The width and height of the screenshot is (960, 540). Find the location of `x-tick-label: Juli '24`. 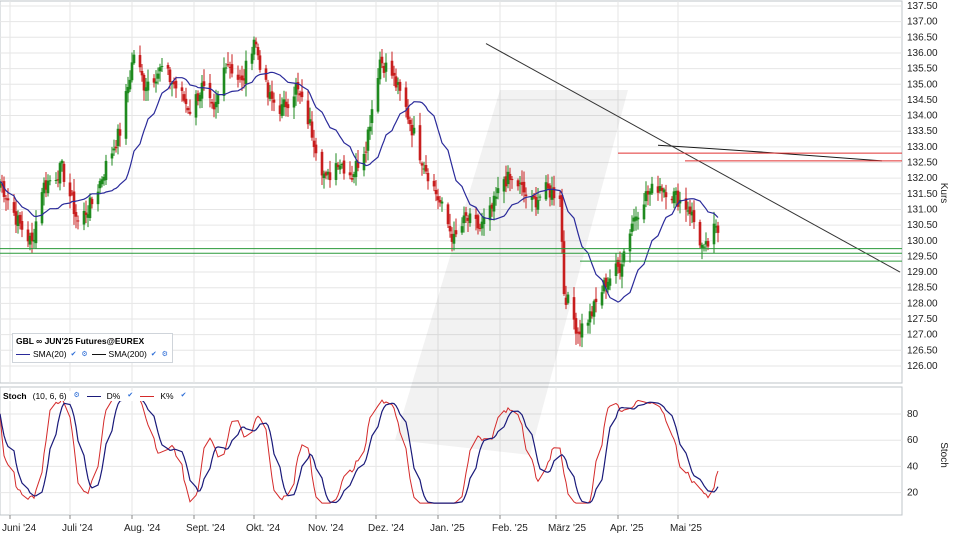

x-tick-label: Juli '24 is located at coordinates (77, 528).